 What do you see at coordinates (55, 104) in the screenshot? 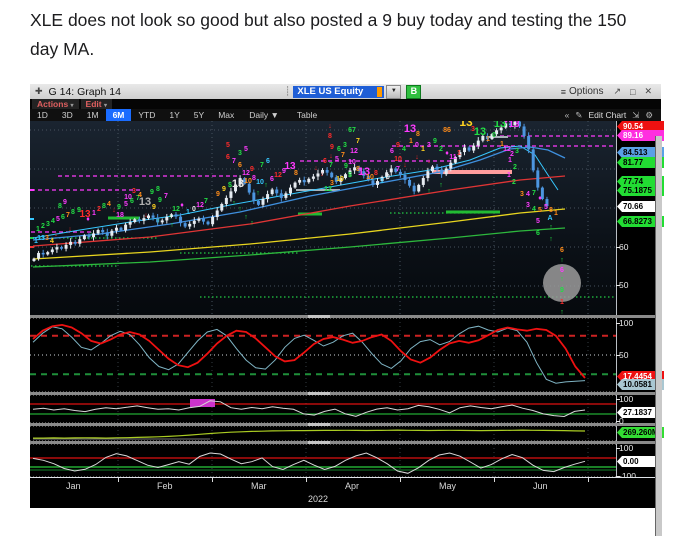
I see `menu-actions: Actions ▾` at bounding box center [55, 104].